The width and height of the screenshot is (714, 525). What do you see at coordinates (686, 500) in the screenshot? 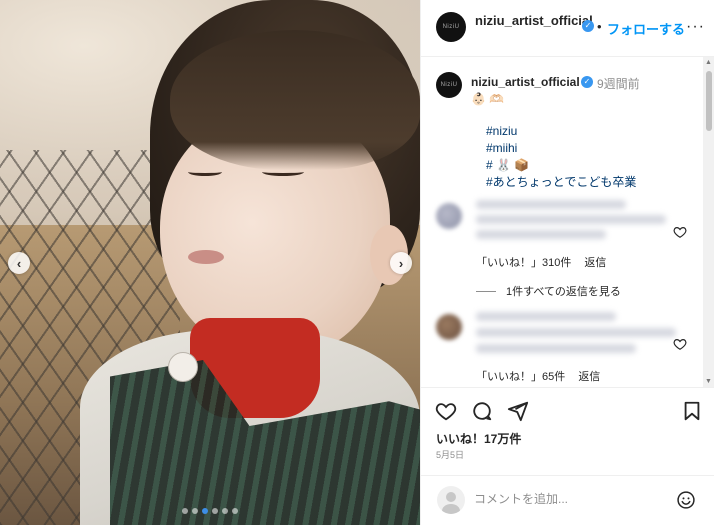
I see `emoji-icon` at bounding box center [686, 500].